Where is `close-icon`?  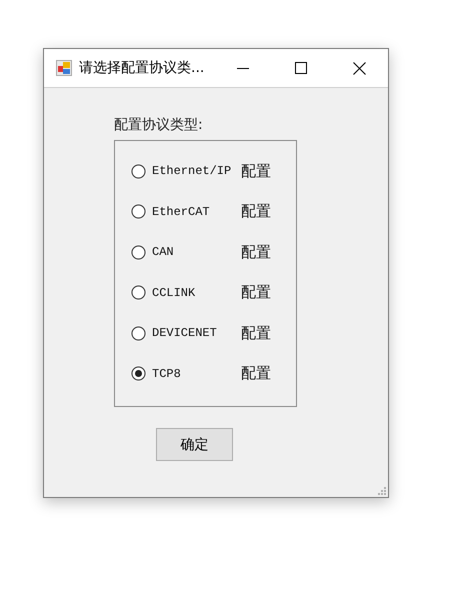 close-icon is located at coordinates (359, 68).